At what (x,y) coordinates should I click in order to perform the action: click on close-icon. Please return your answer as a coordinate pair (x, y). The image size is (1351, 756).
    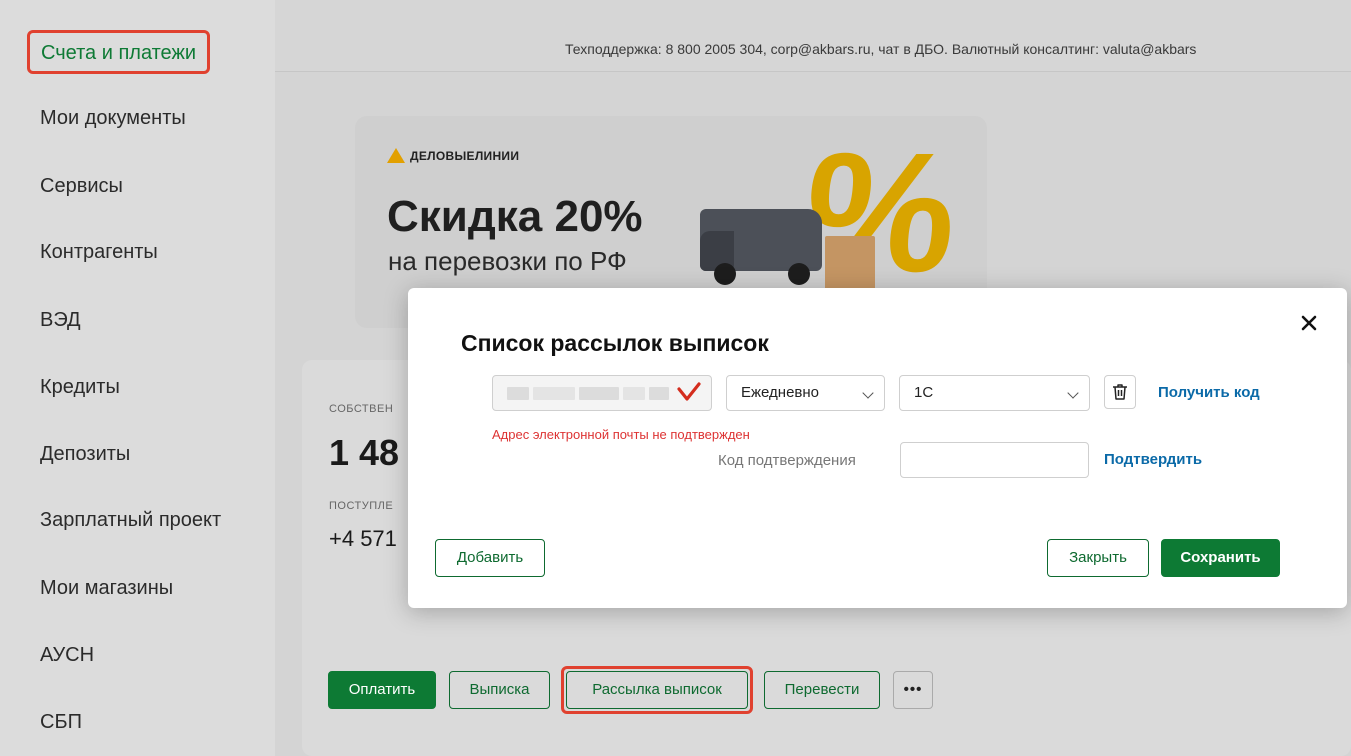
    Looking at the image, I should click on (1309, 323).